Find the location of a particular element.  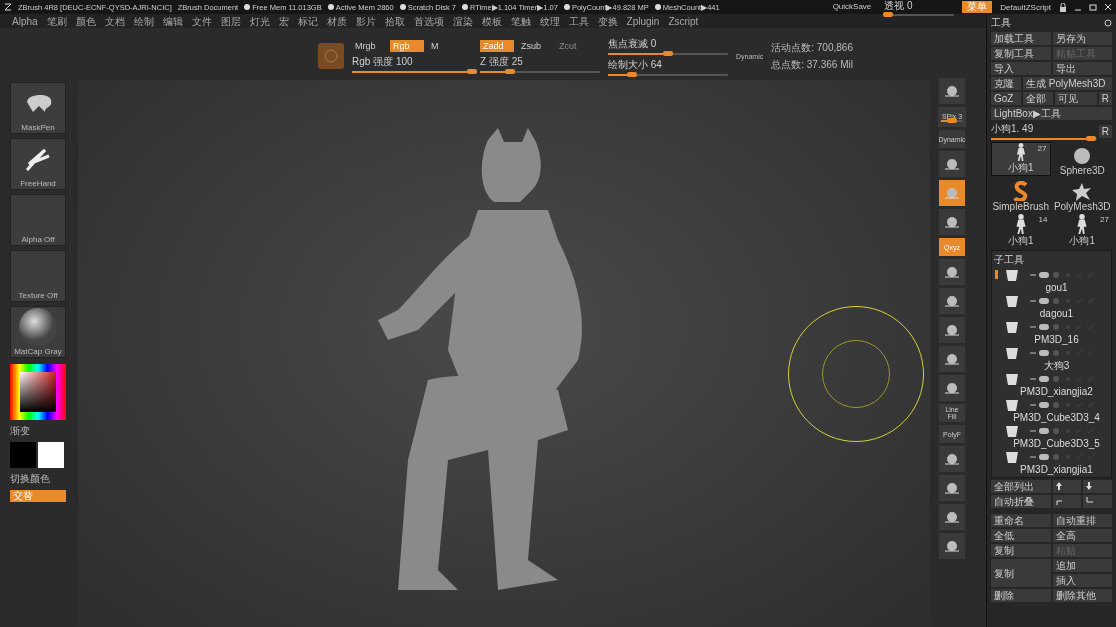

color-picker is located at coordinates (38, 392).